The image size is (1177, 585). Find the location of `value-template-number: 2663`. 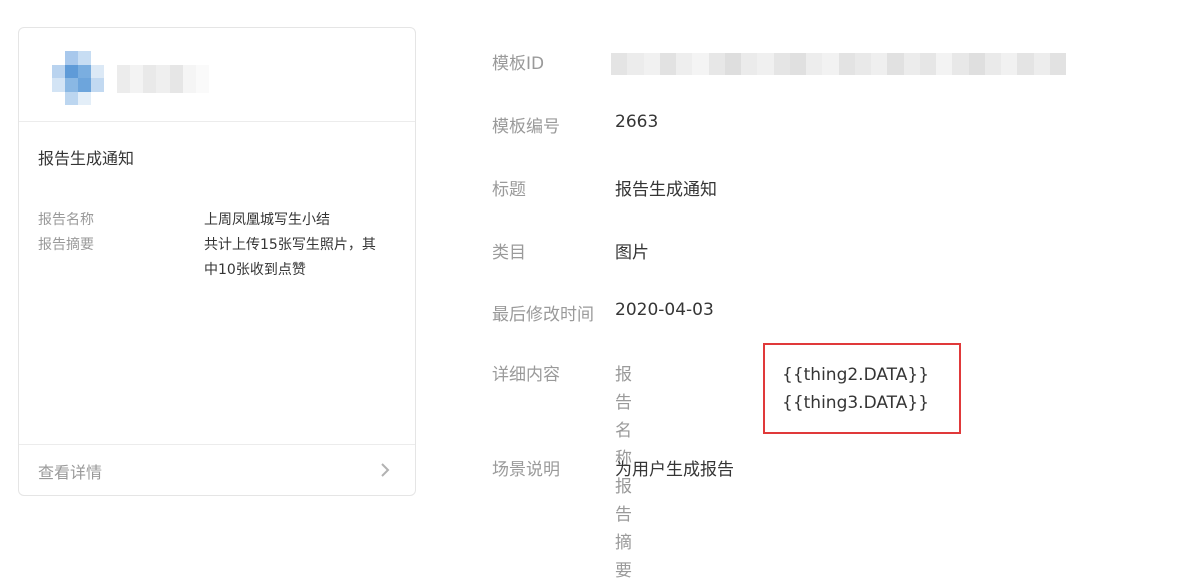

value-template-number: 2663 is located at coordinates (637, 122).